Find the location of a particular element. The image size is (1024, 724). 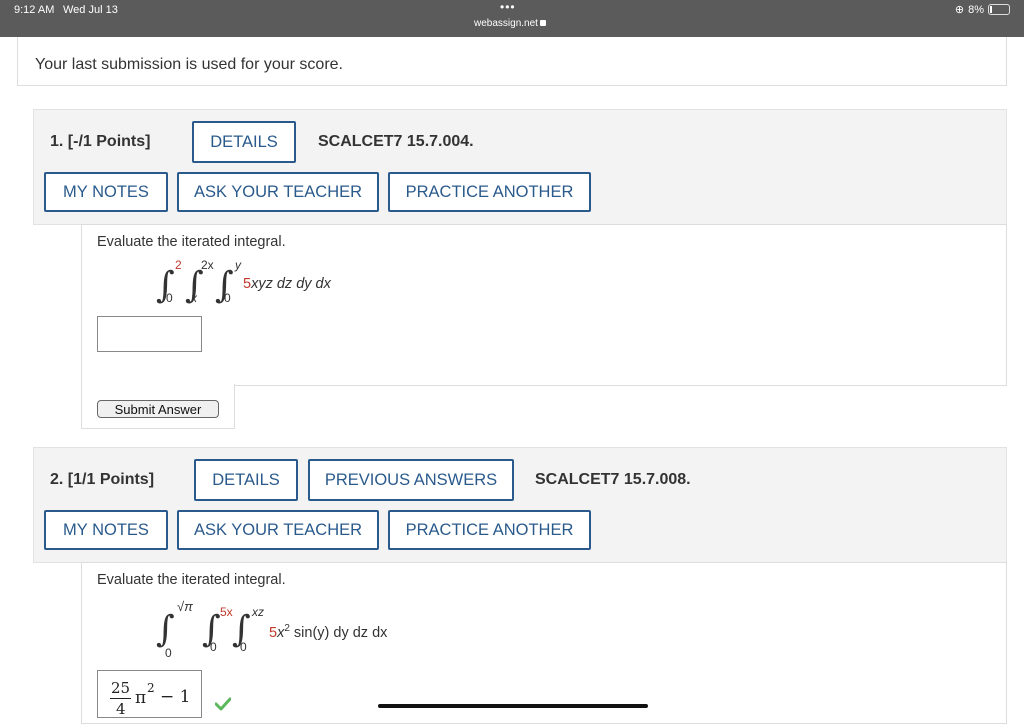

battery-icon is located at coordinates (999, 9).